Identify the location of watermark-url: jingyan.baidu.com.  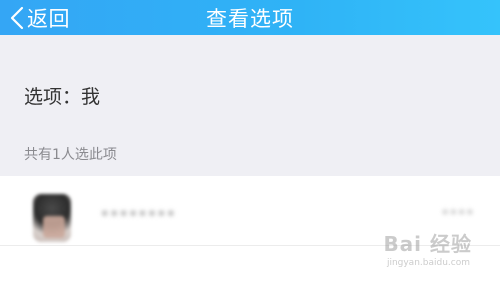
(428, 263).